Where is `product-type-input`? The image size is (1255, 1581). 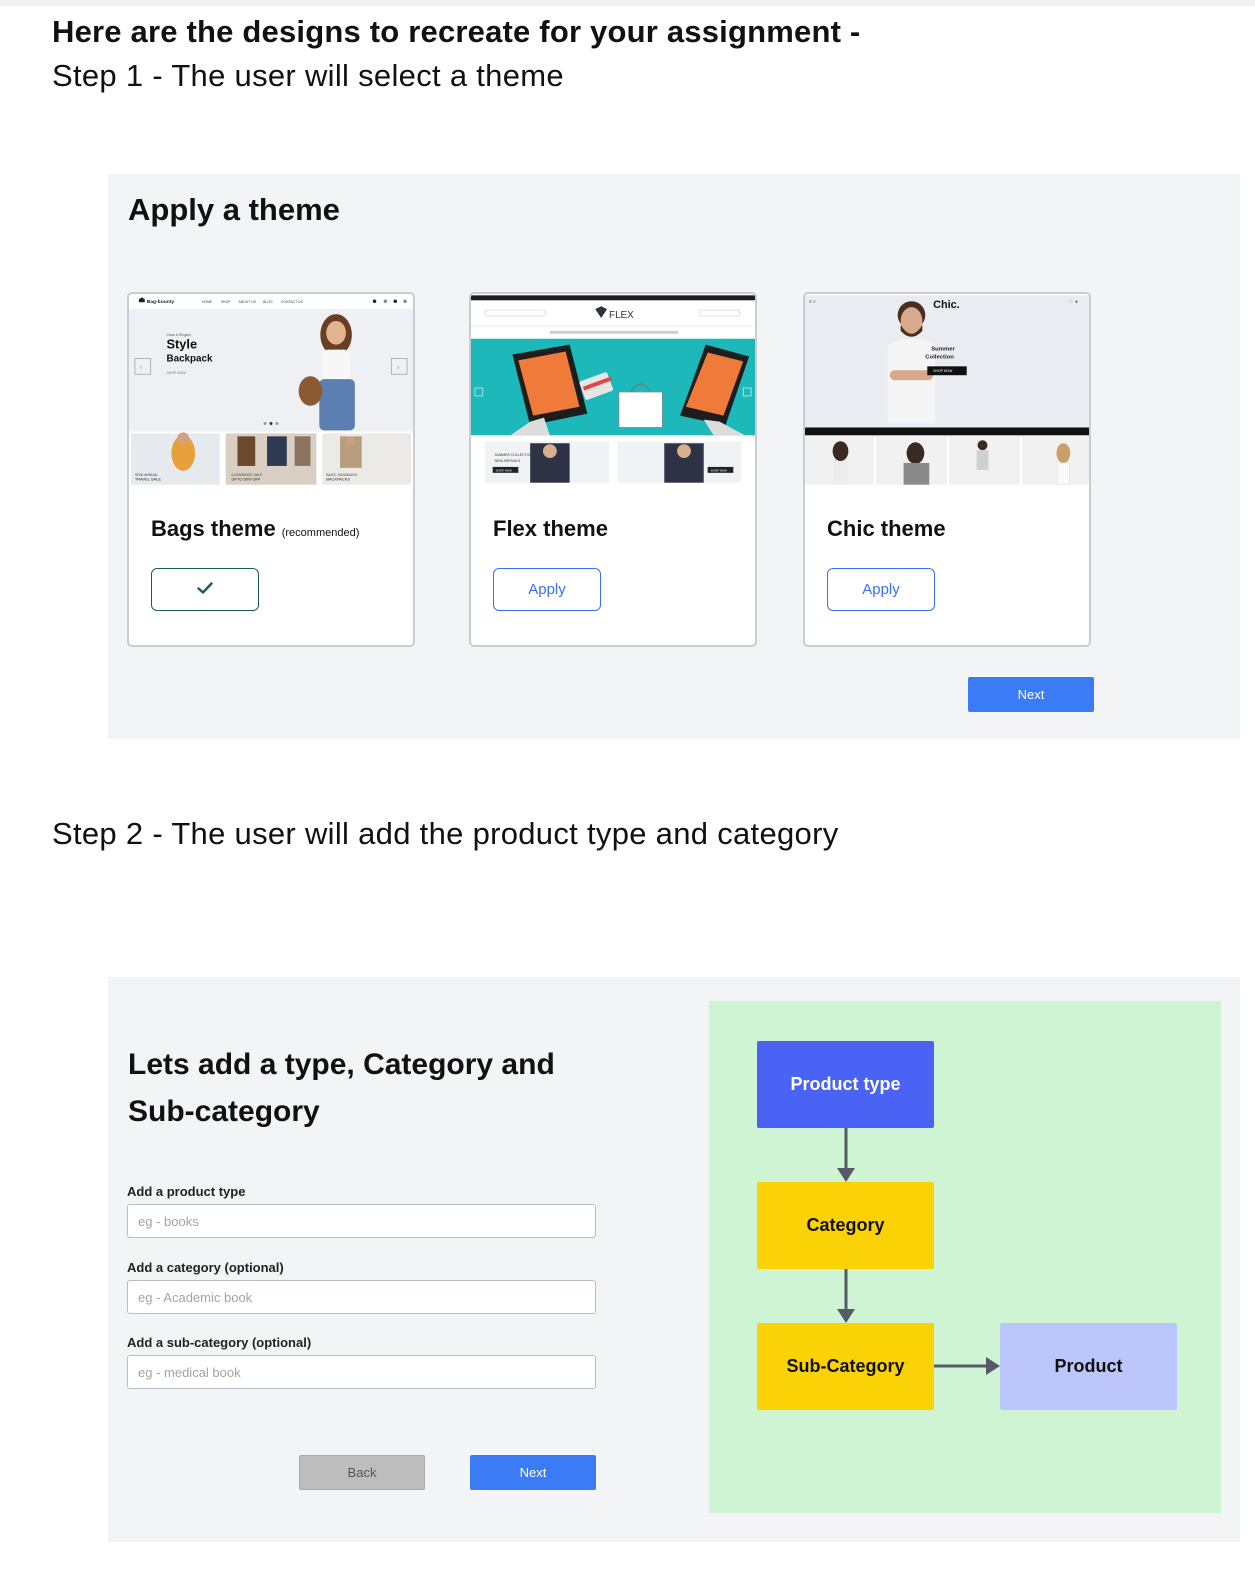
product-type-input is located at coordinates (361, 1221).